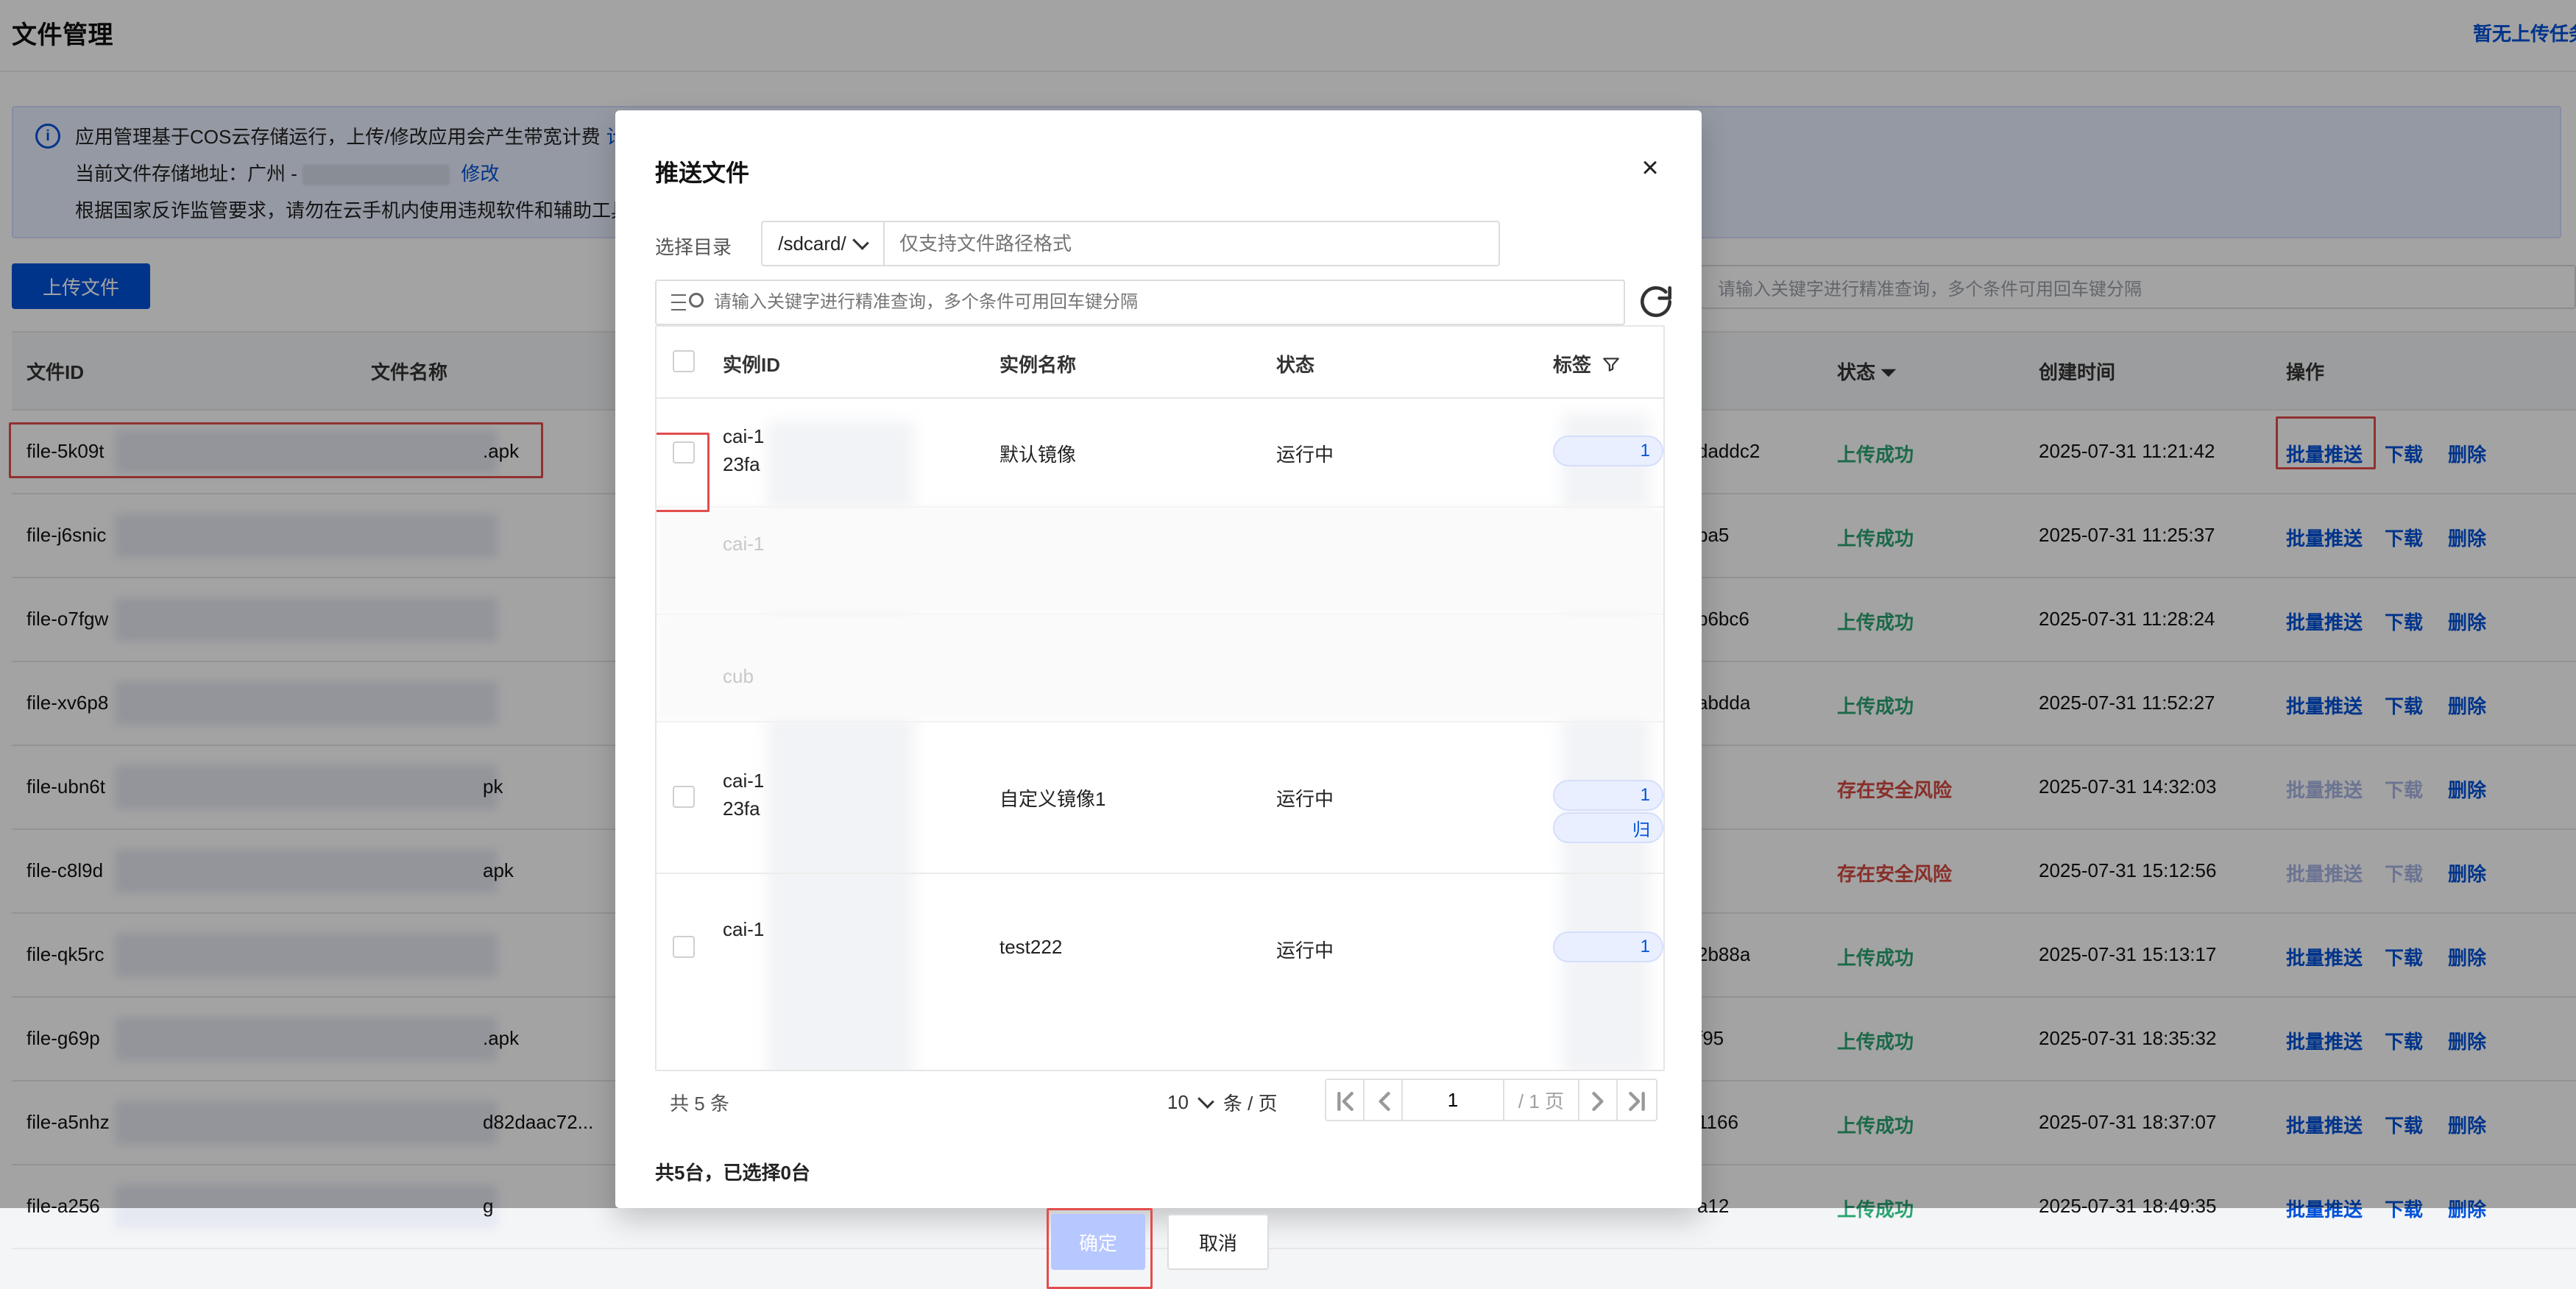  I want to click on total-count: 共 5 条, so click(699, 1104).